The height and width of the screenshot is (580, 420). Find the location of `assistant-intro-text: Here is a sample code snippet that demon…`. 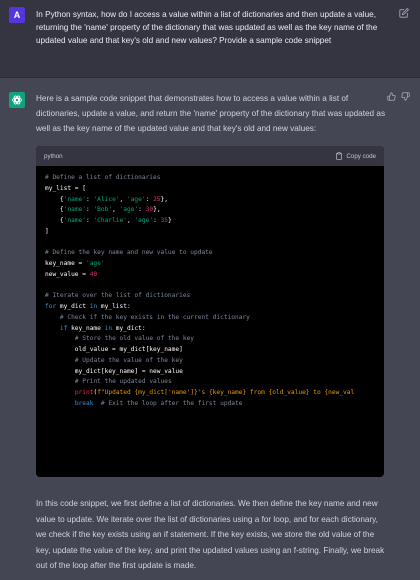

assistant-intro-text: Here is a sample code snippet that demon… is located at coordinates (211, 113).